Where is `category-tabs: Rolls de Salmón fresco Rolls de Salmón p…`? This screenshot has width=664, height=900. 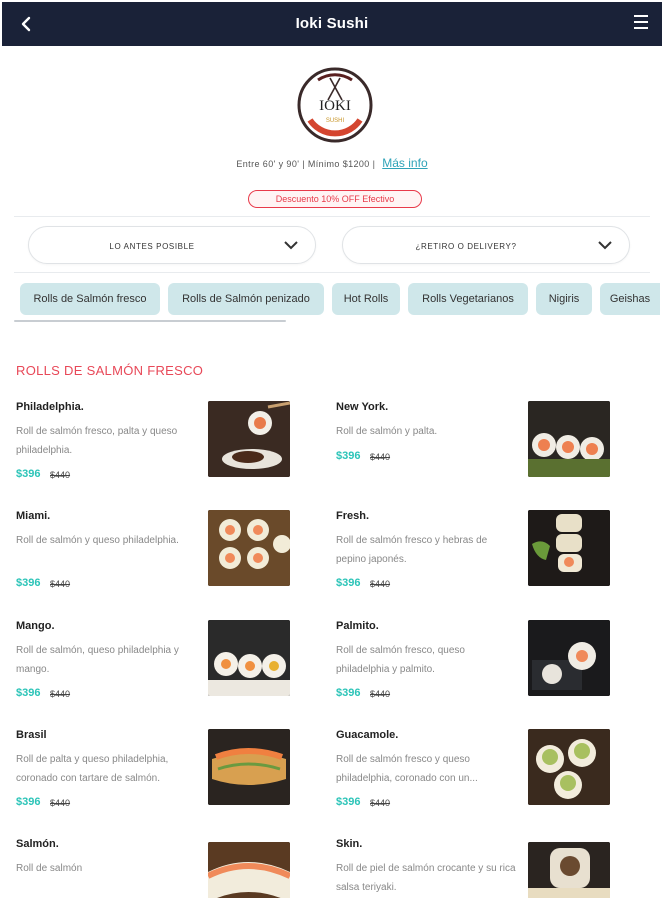
category-tabs: Rolls de Salmón fresco Rolls de Salmón p… is located at coordinates (337, 300).